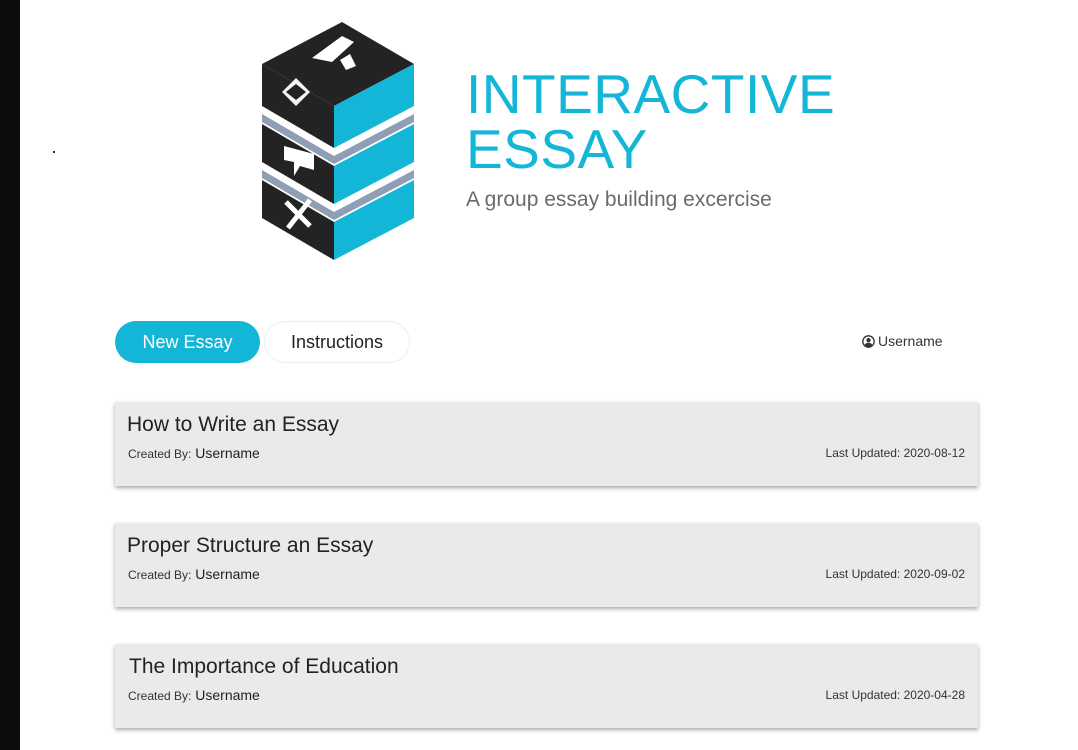 The image size is (1078, 750). I want to click on brand-title: INTERACTIVE ESSAY, so click(650, 122).